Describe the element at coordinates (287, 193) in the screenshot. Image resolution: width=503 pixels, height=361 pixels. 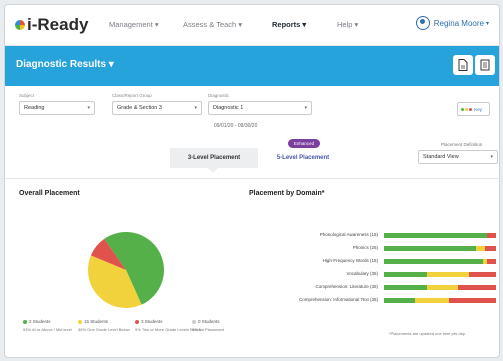
I see `domain-placement-title: Placement by Domain*` at that location.